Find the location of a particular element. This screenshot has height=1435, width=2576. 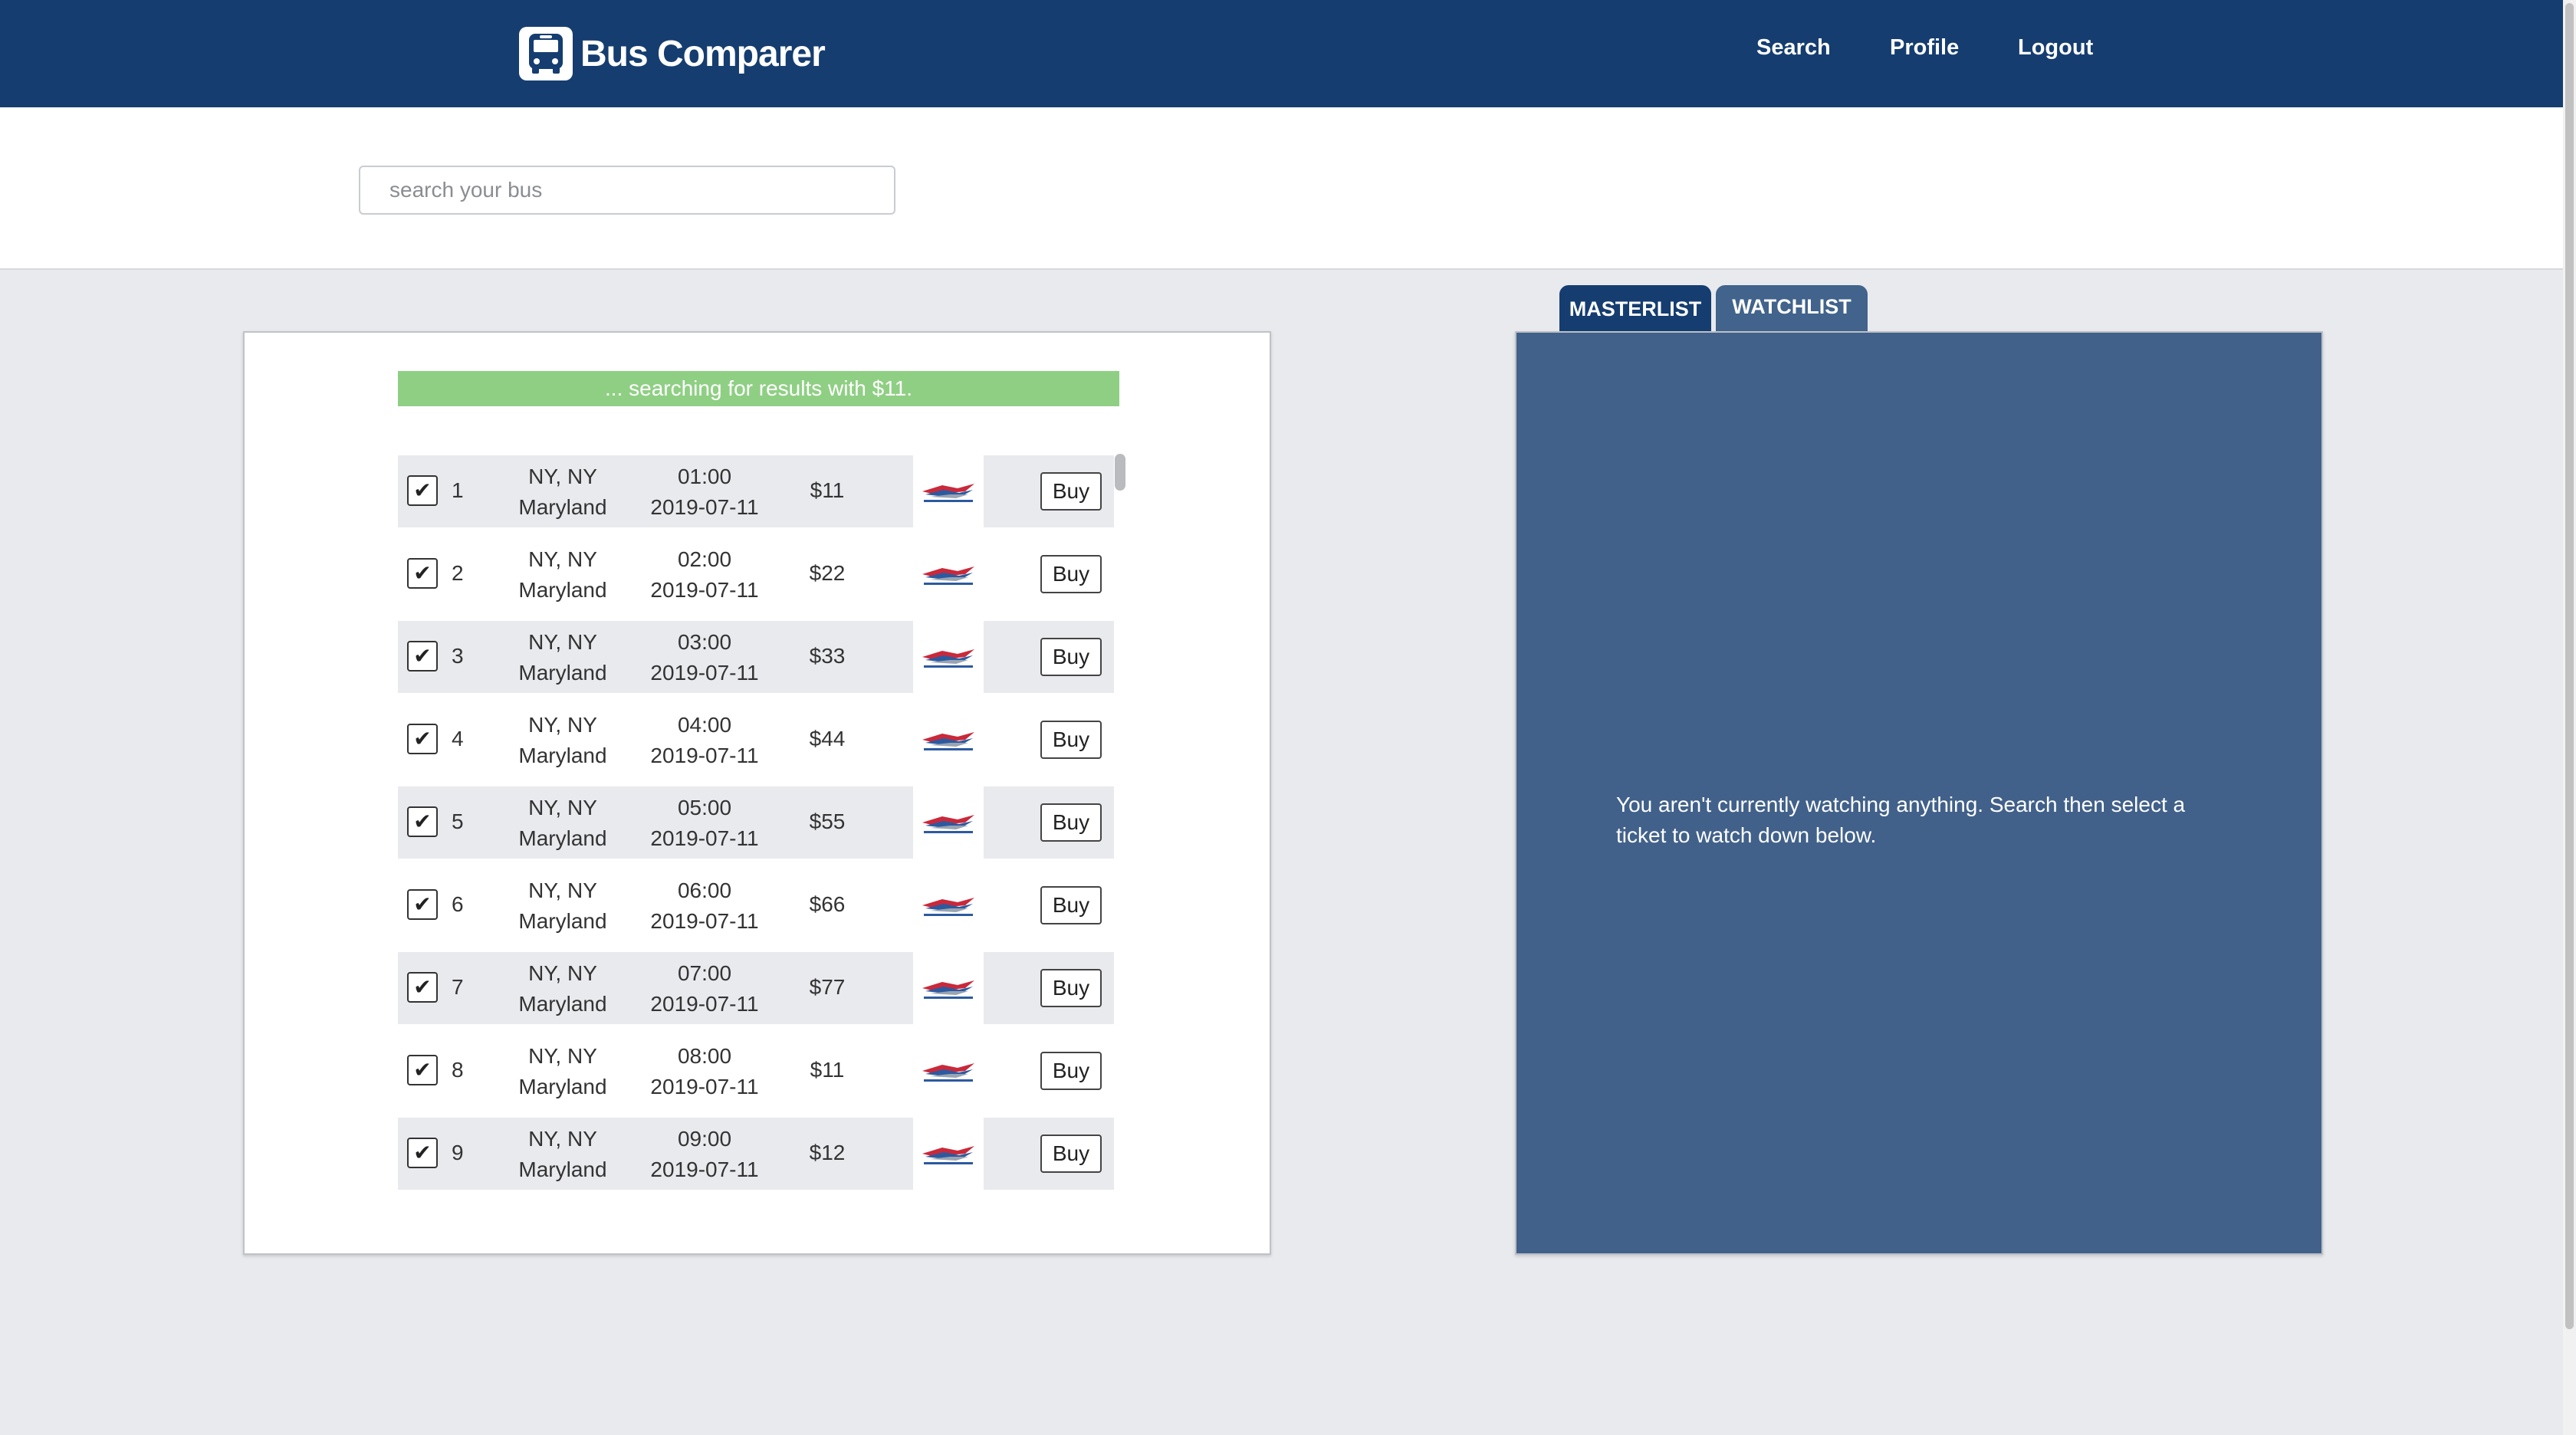

ticket-price: $33 is located at coordinates (827, 656).